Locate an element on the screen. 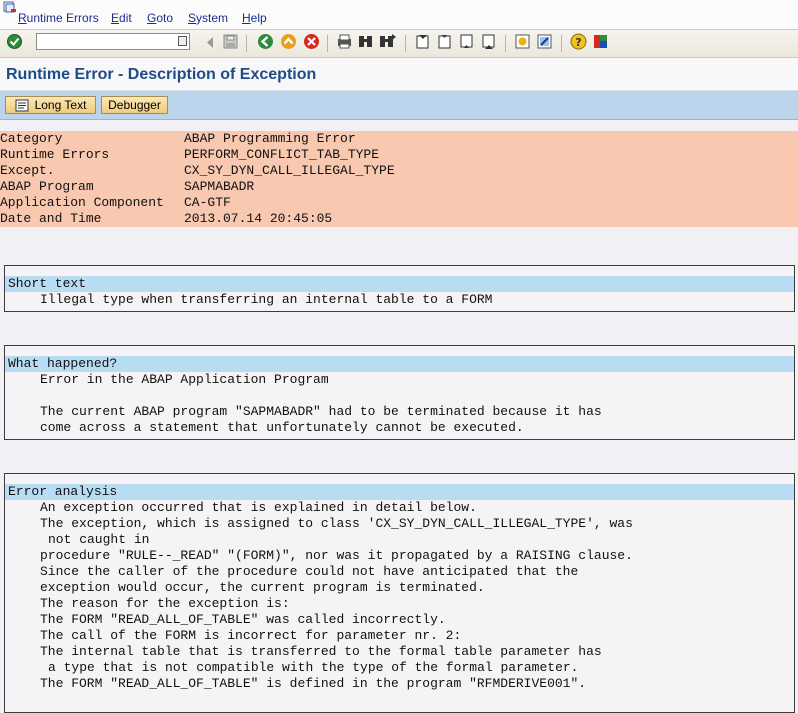 The height and width of the screenshot is (713, 798). header-row: Except. CX_SY_DYN_CALL_ILLEGAL_TYPE is located at coordinates (399, 171).